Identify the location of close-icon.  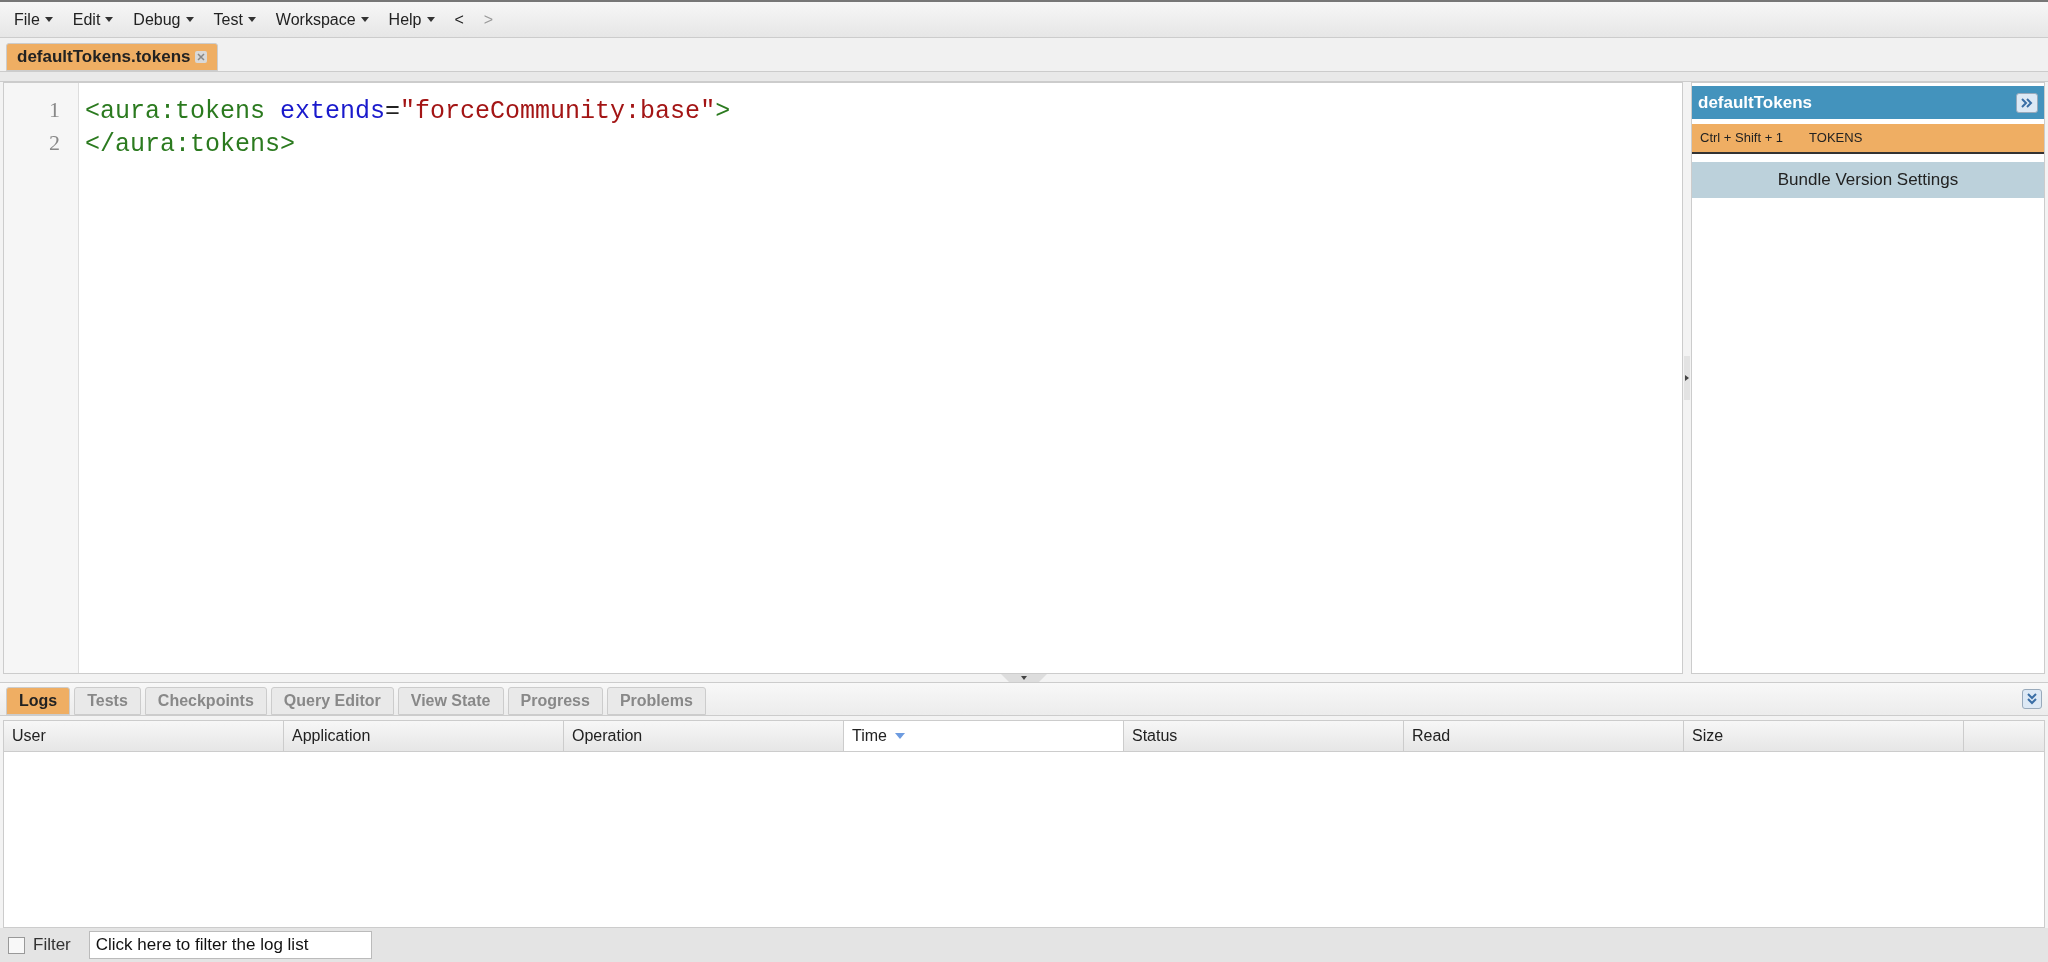
(200, 57).